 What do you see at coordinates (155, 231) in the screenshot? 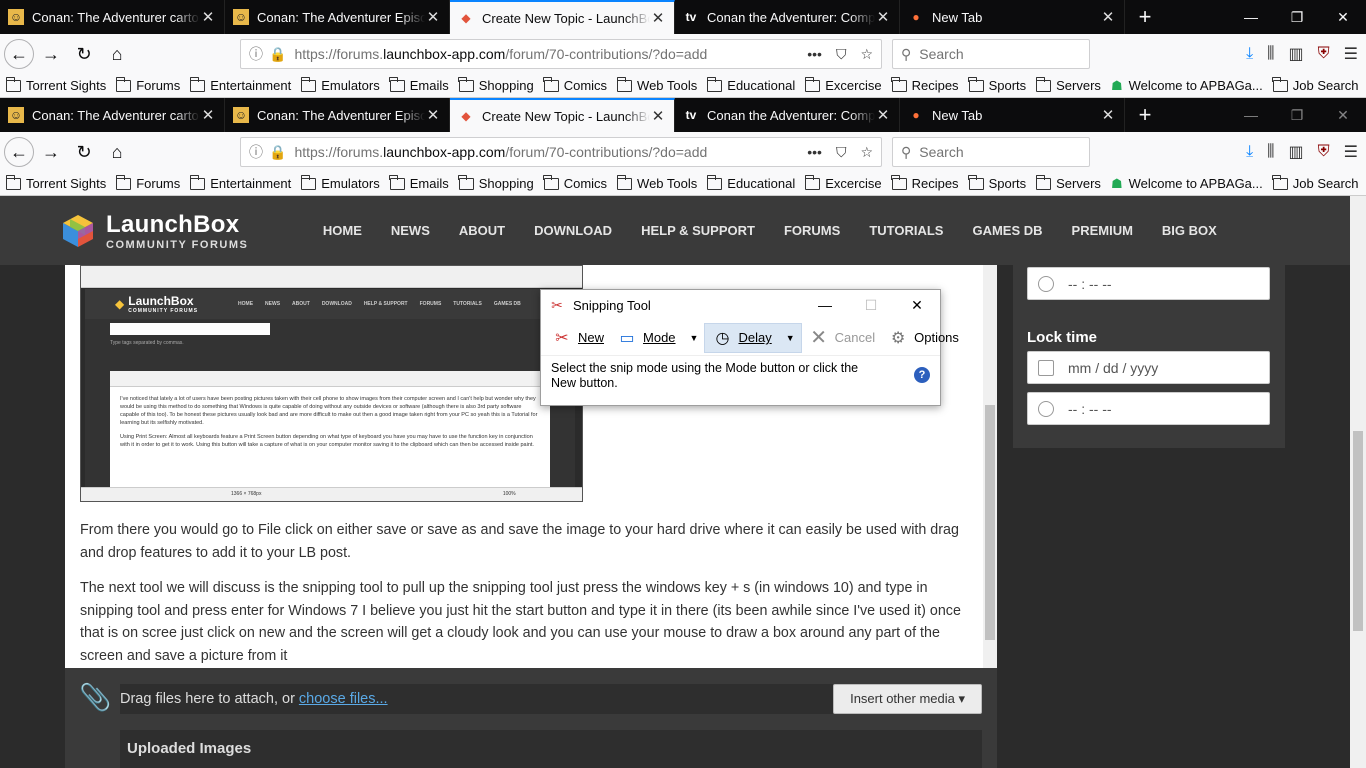
I see `site-logo: LaunchBox COMMUNITY FORUMS` at bounding box center [155, 231].